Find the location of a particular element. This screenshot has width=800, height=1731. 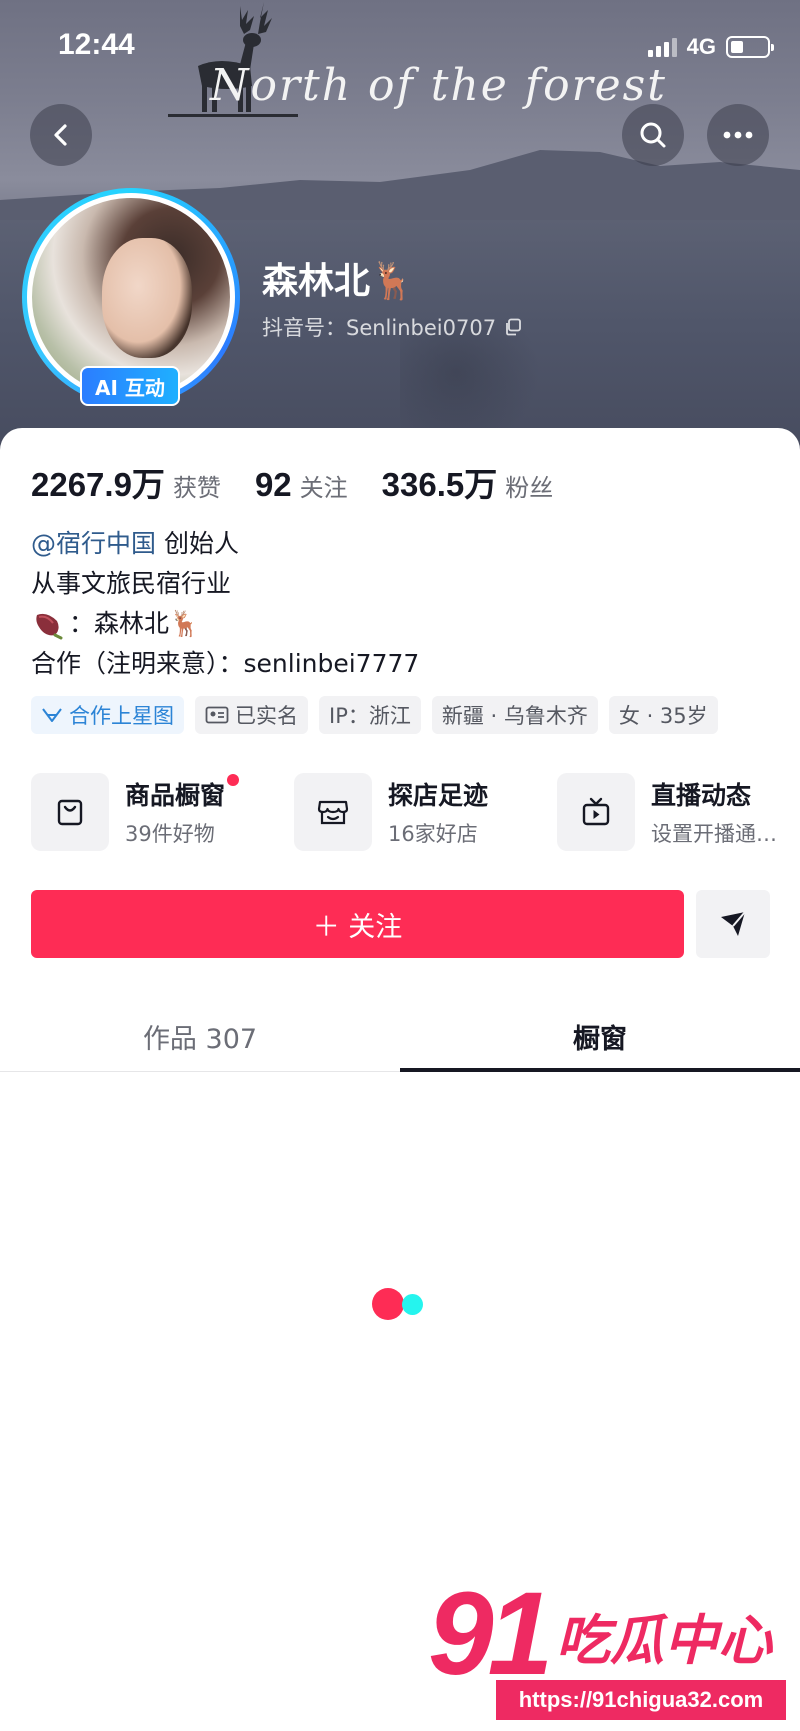

feature-showcase: 商品橱窗 39件好物 is located at coordinates (156, 812).